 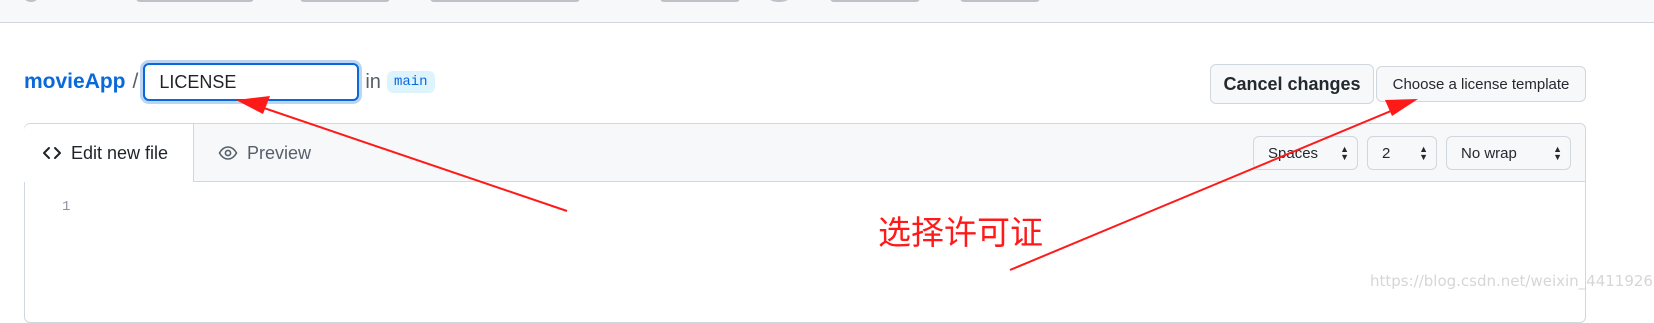 I want to click on indent-size-select: 2 ▲ ▼, so click(x=1402, y=153).